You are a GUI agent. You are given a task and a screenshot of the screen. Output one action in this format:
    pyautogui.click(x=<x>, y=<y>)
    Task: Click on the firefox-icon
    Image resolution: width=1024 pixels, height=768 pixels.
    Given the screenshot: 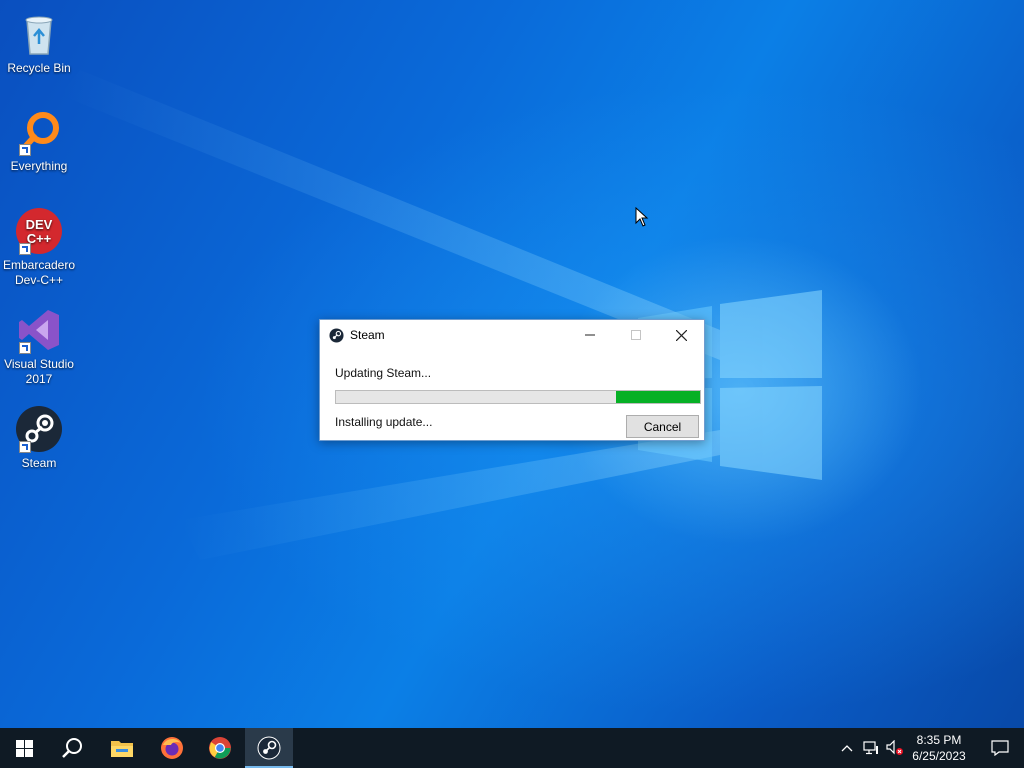 What is the action you would take?
    pyautogui.click(x=172, y=748)
    